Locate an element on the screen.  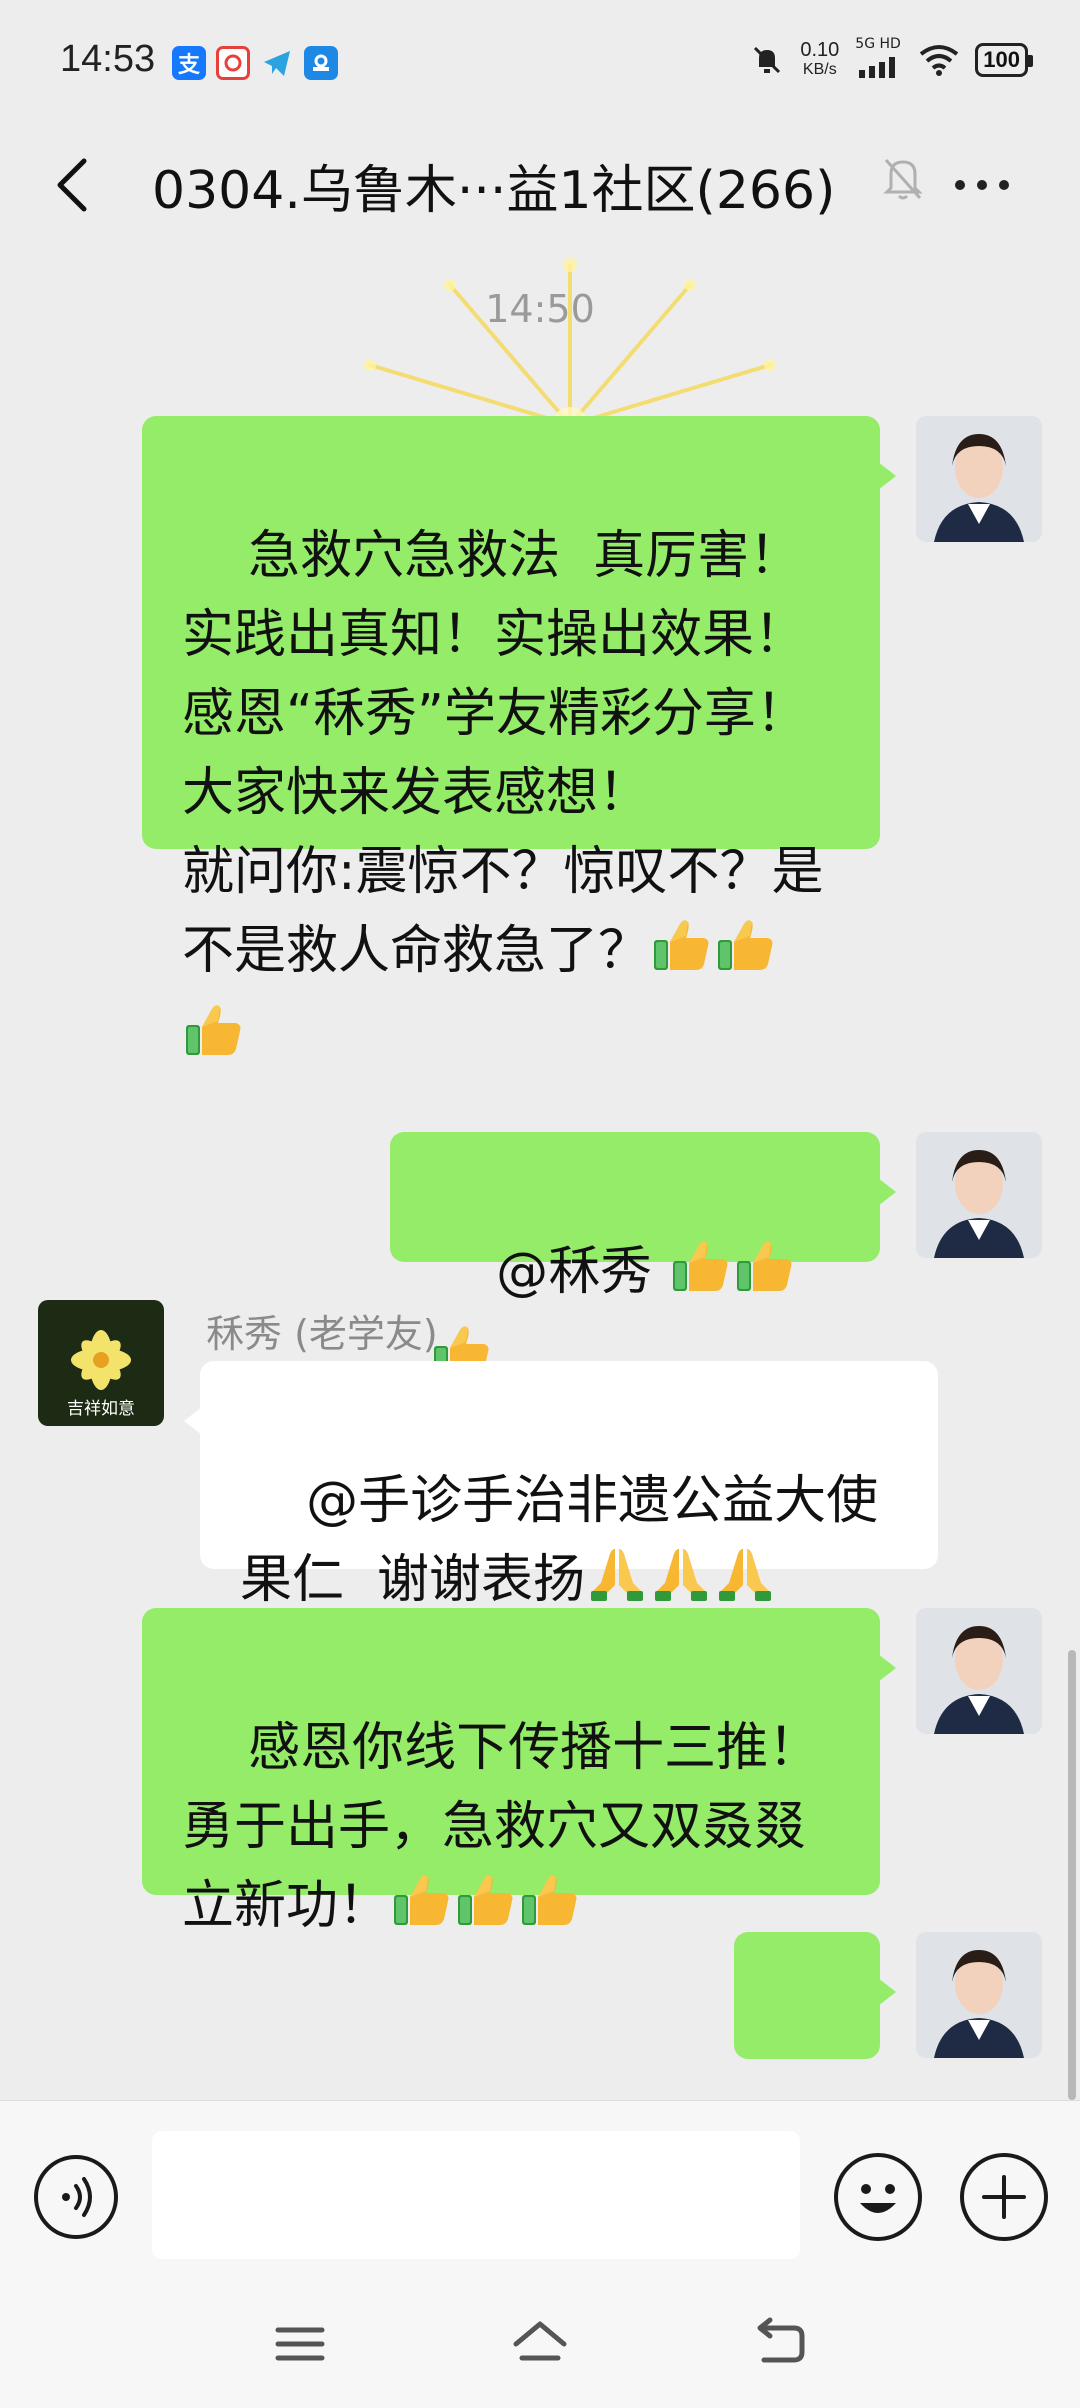
chevron-left-icon is located at coordinates (72, 185).